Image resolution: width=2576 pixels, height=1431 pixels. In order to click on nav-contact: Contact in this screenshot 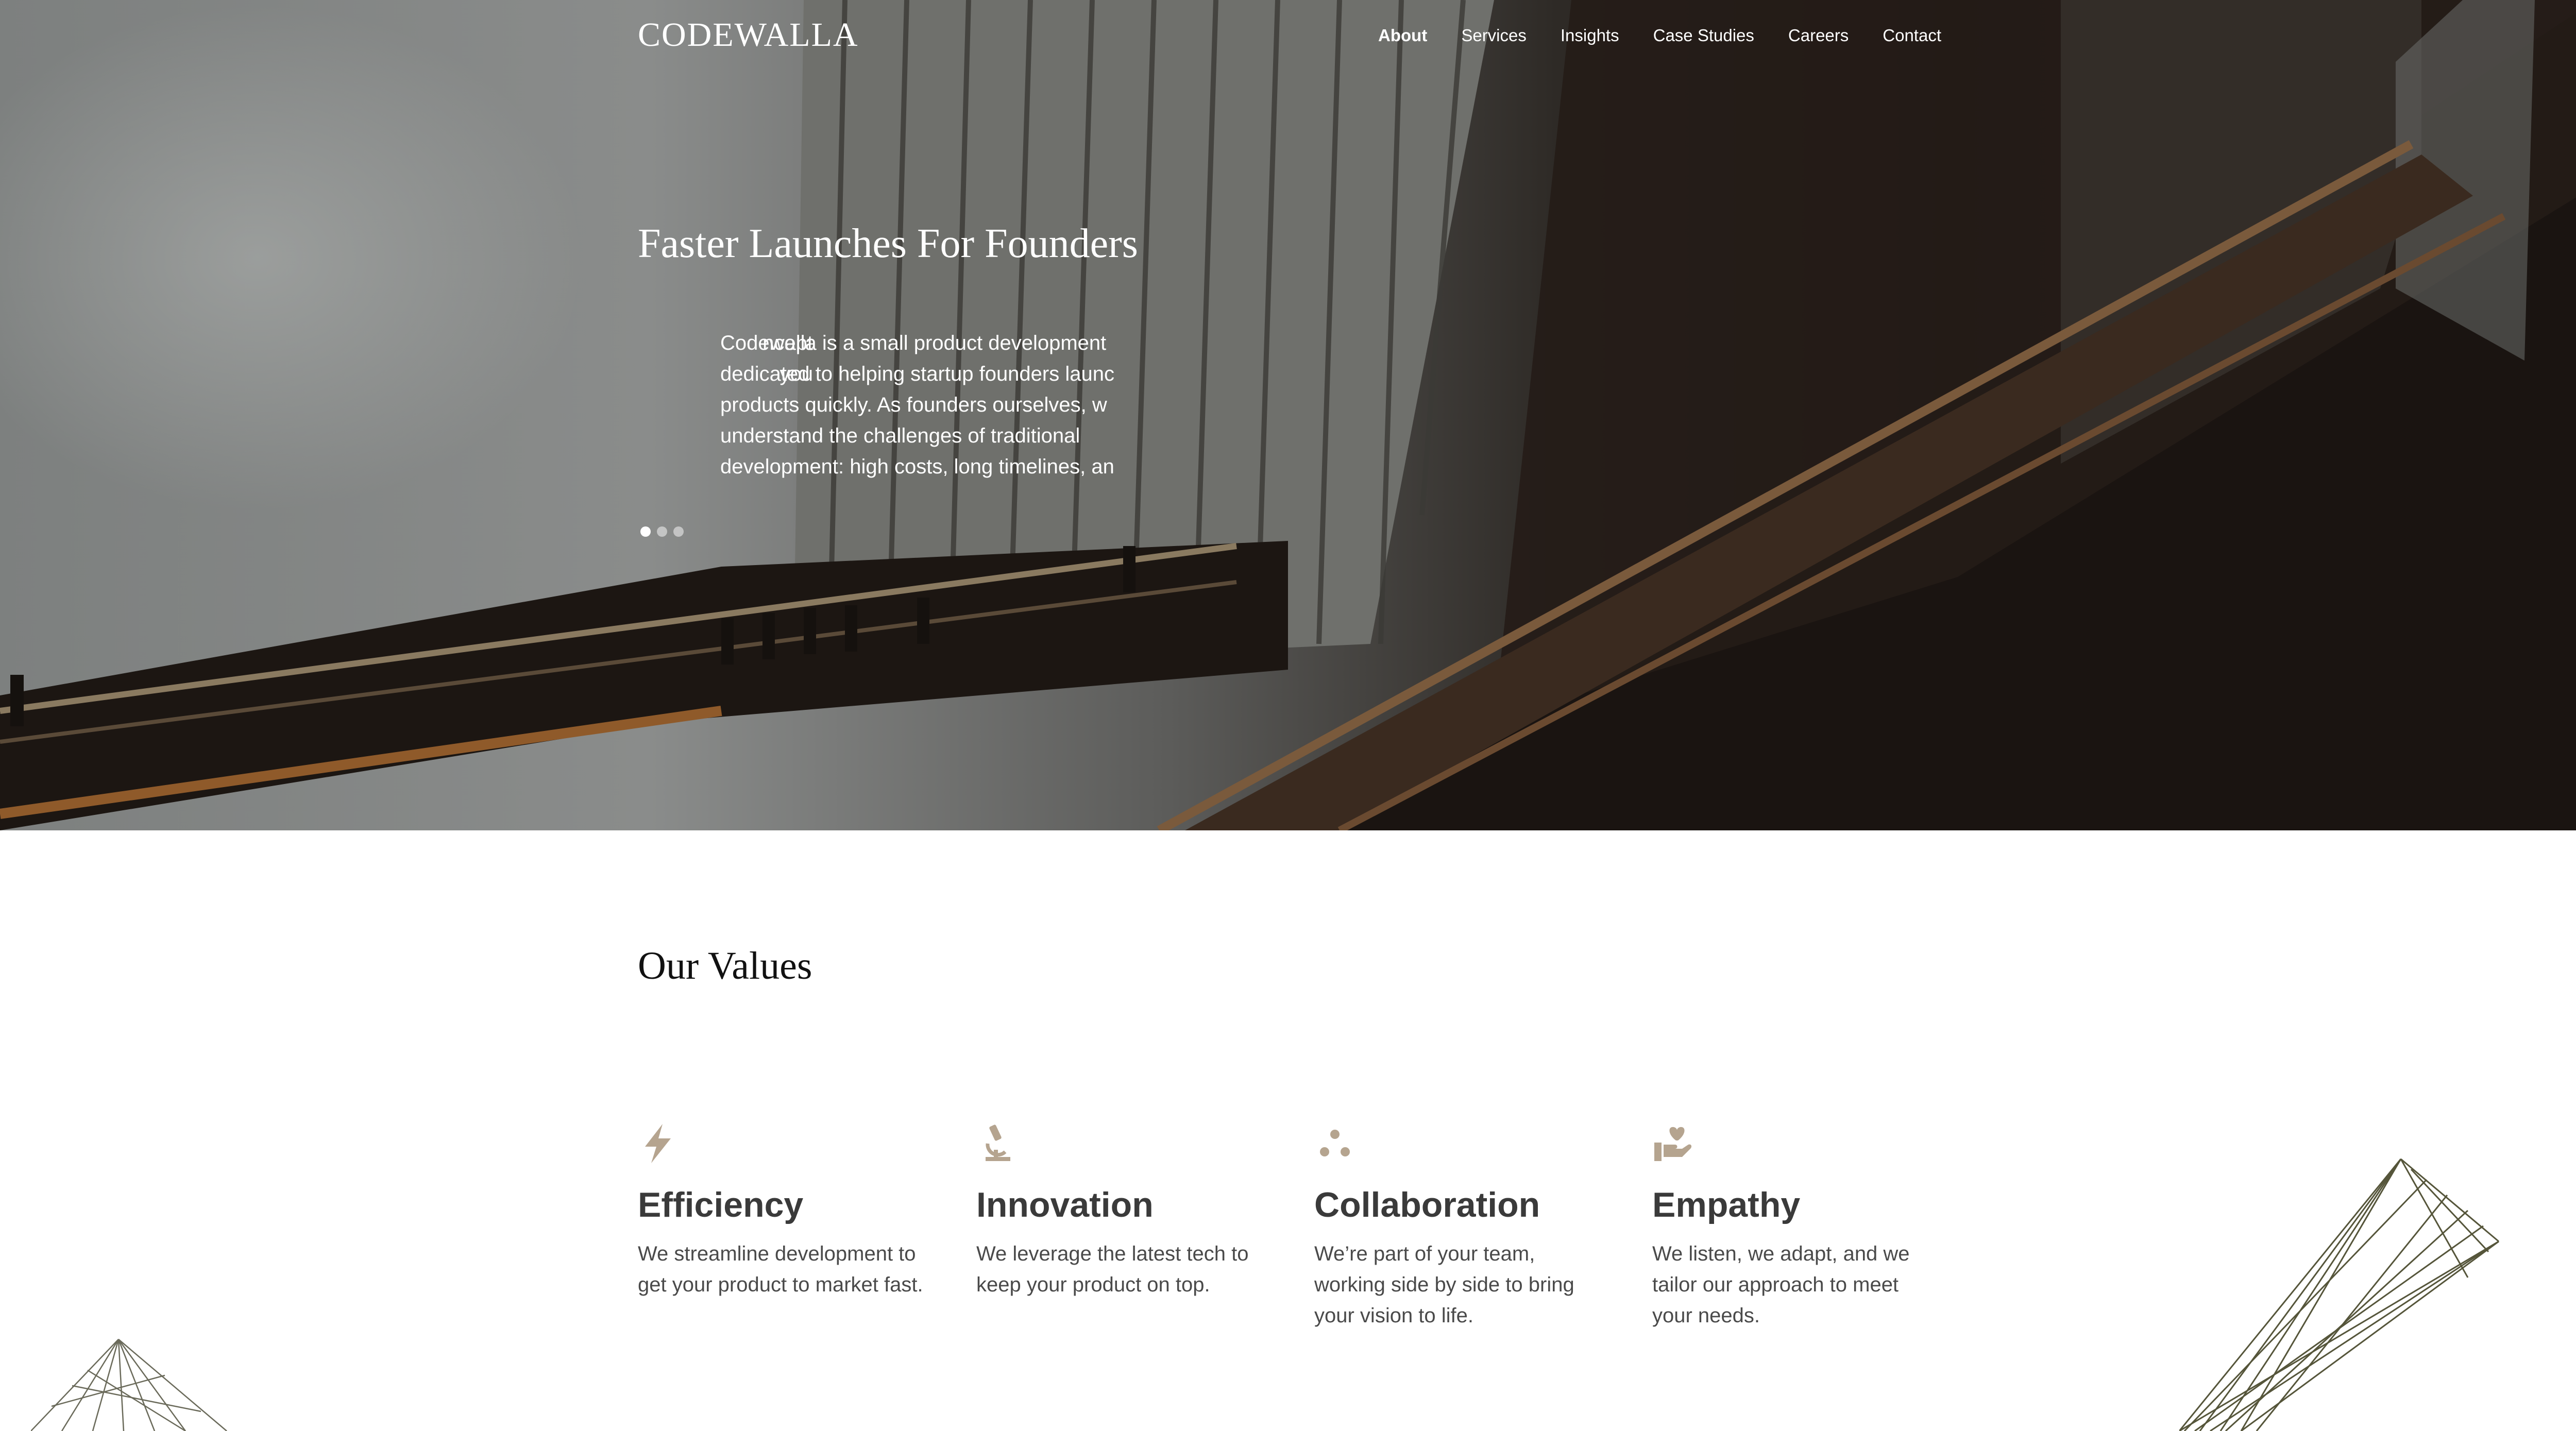, I will do `click(1912, 35)`.